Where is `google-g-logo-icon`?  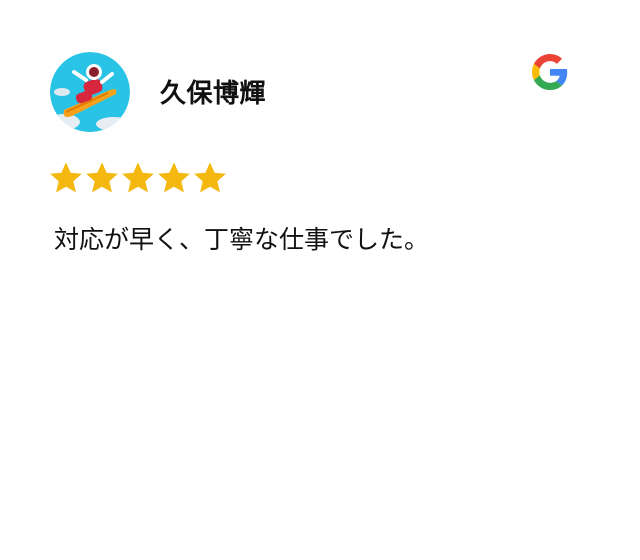
google-g-logo-icon is located at coordinates (550, 72).